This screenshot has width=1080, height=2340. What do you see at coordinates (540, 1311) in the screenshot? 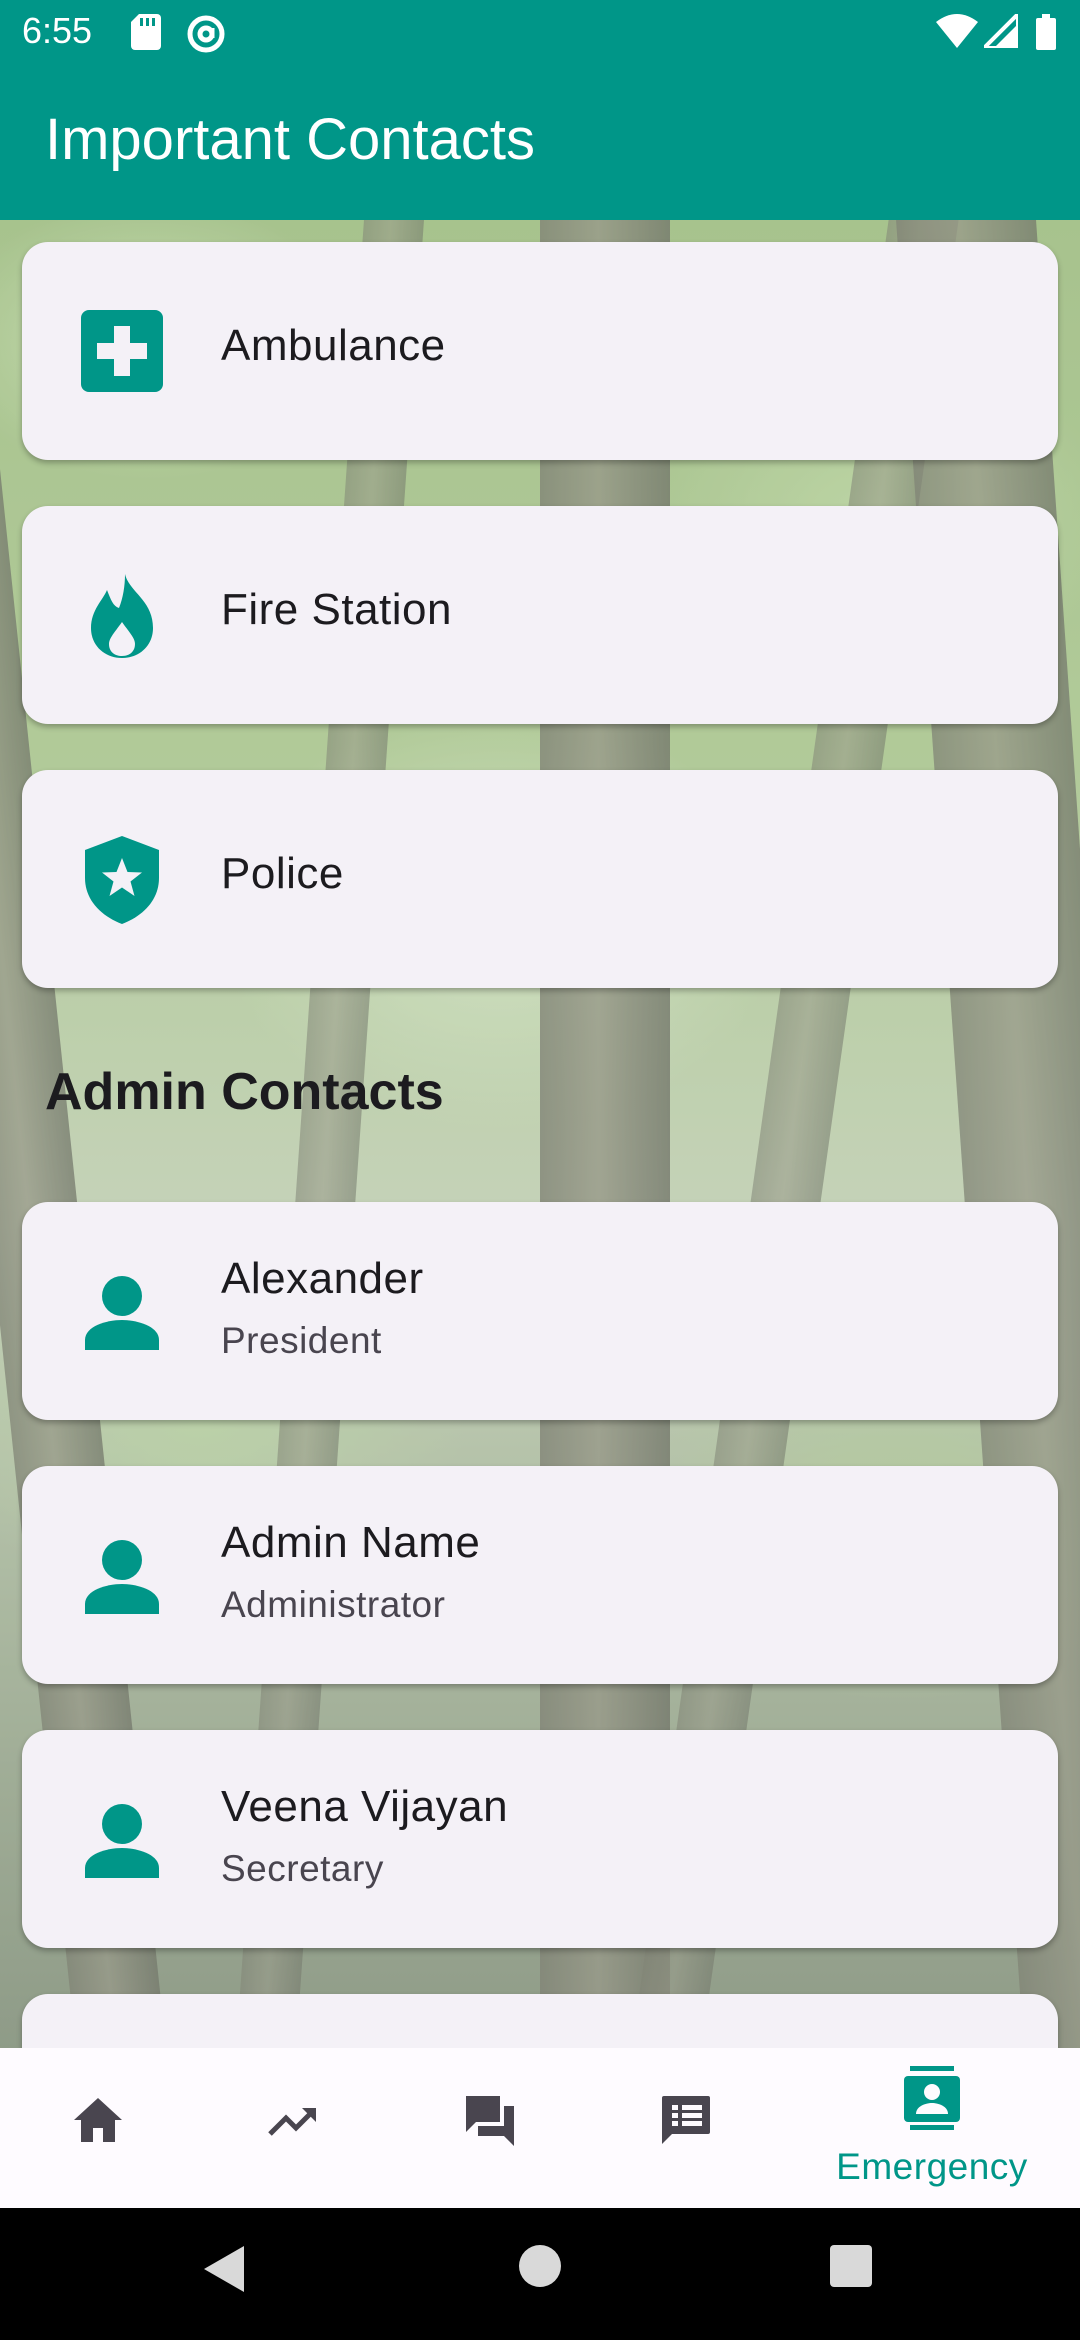
I see `admin-contact-card: Alexander President` at bounding box center [540, 1311].